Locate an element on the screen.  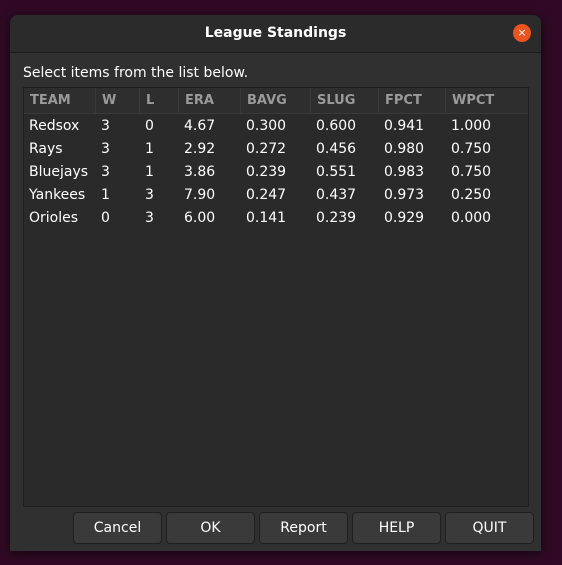
title-bar: League Standings × is located at coordinates (275, 34).